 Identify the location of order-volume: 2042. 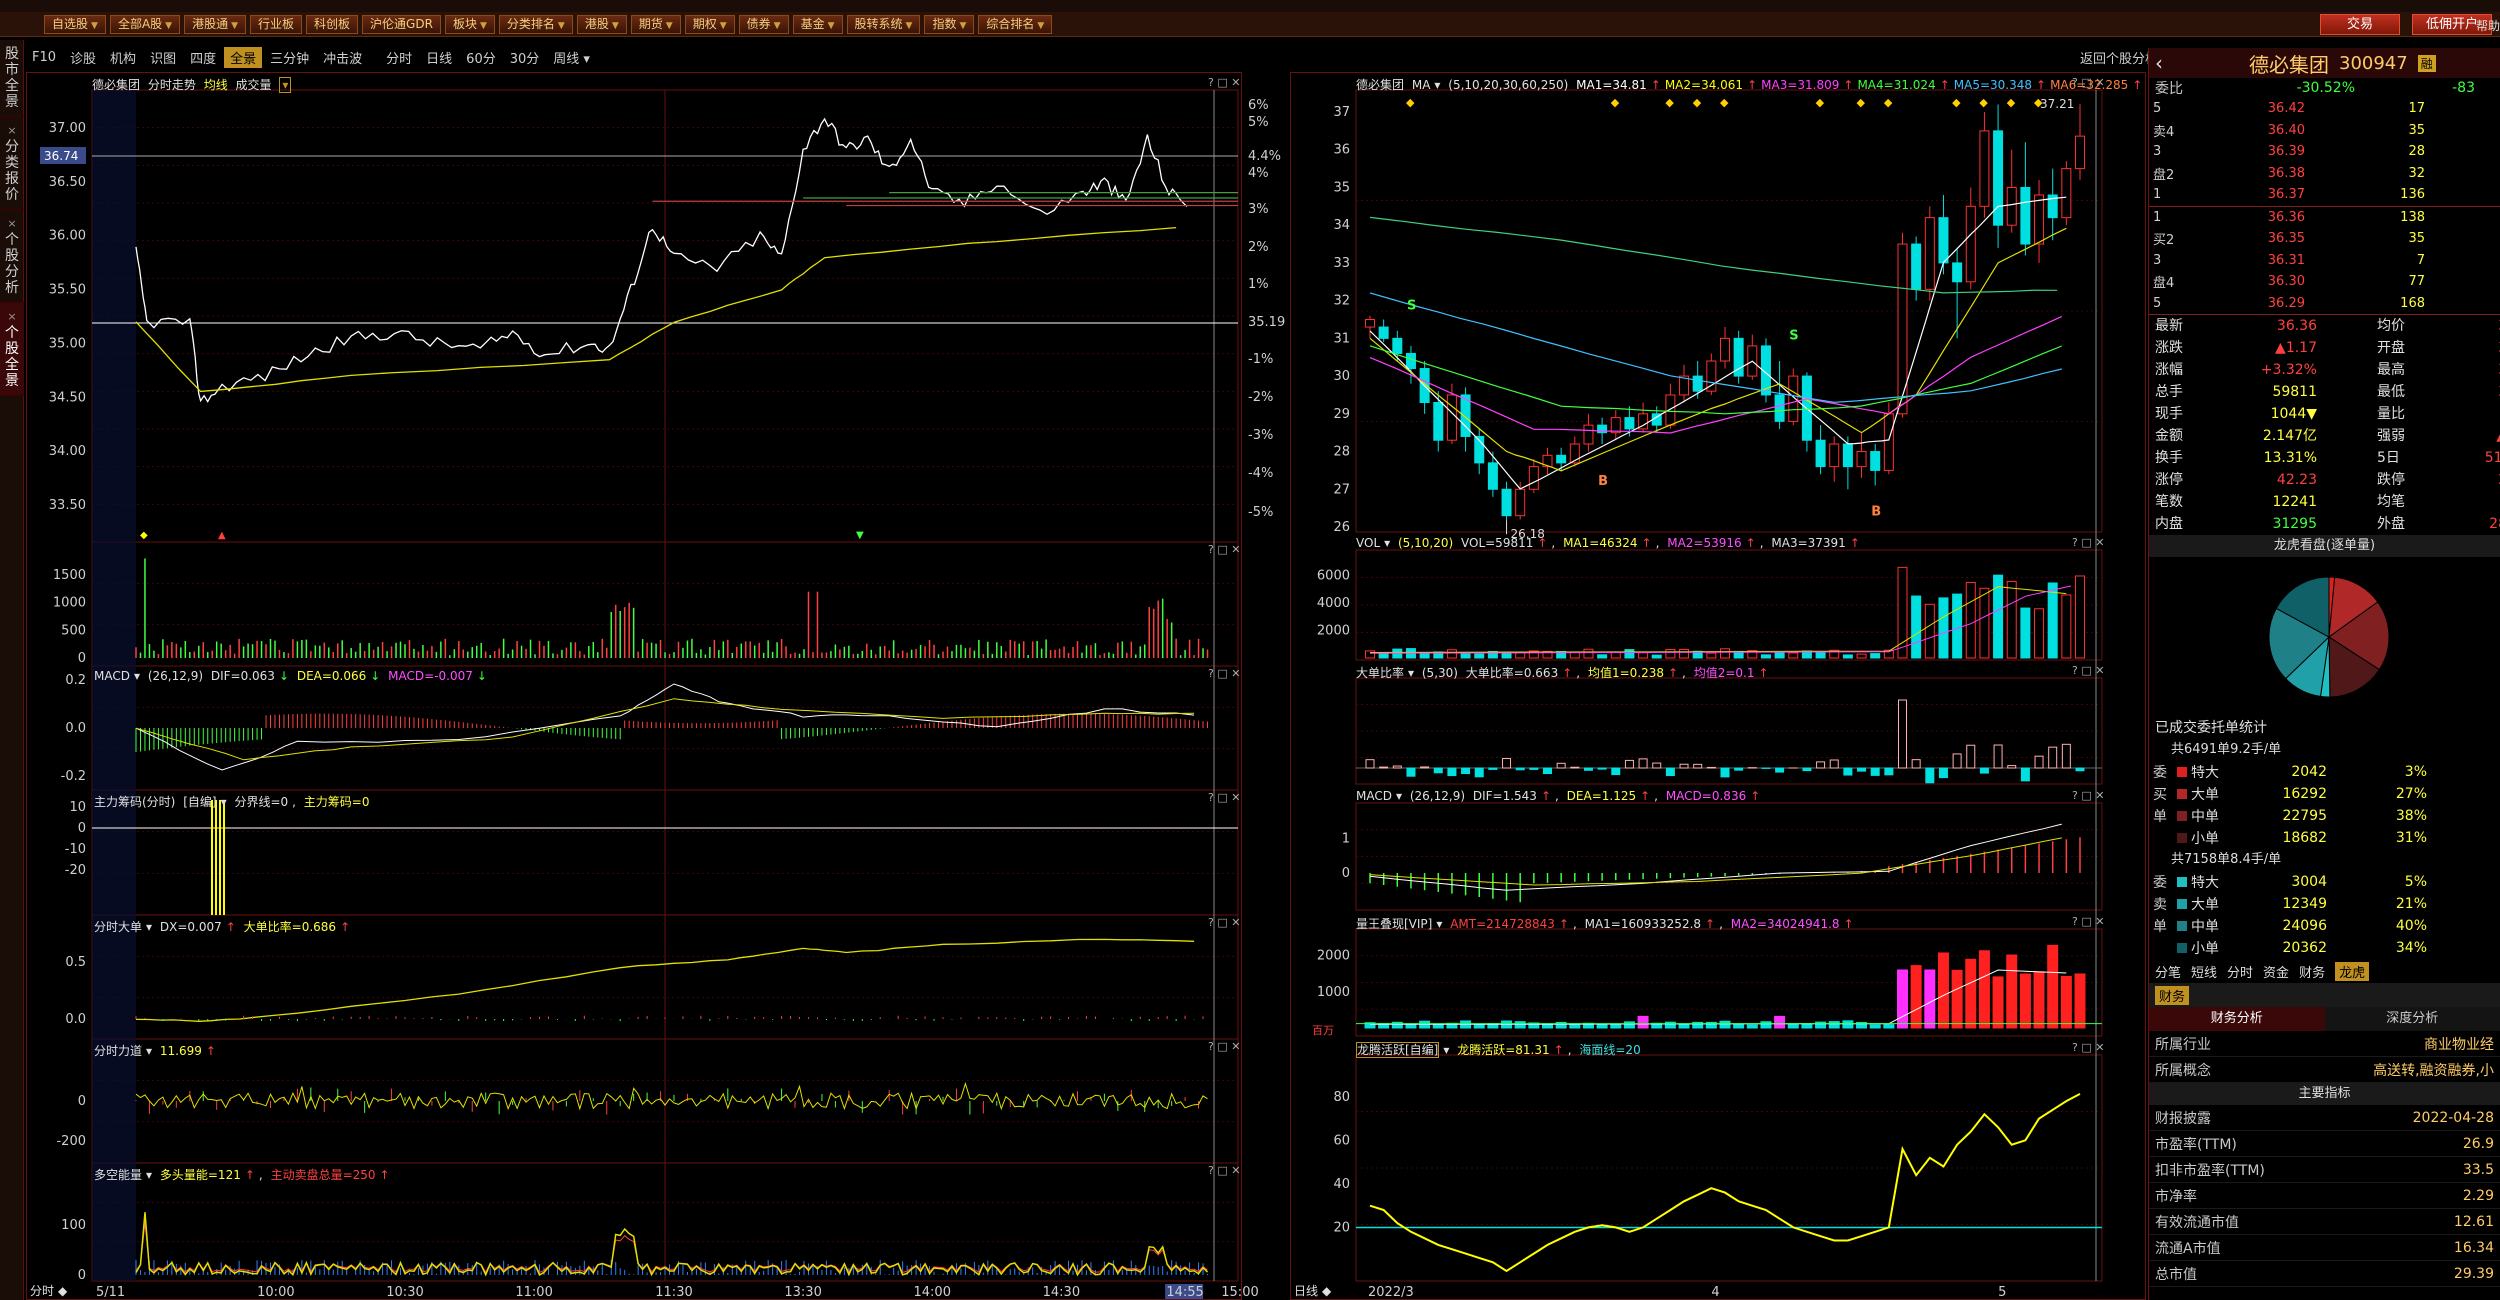
(2309, 772).